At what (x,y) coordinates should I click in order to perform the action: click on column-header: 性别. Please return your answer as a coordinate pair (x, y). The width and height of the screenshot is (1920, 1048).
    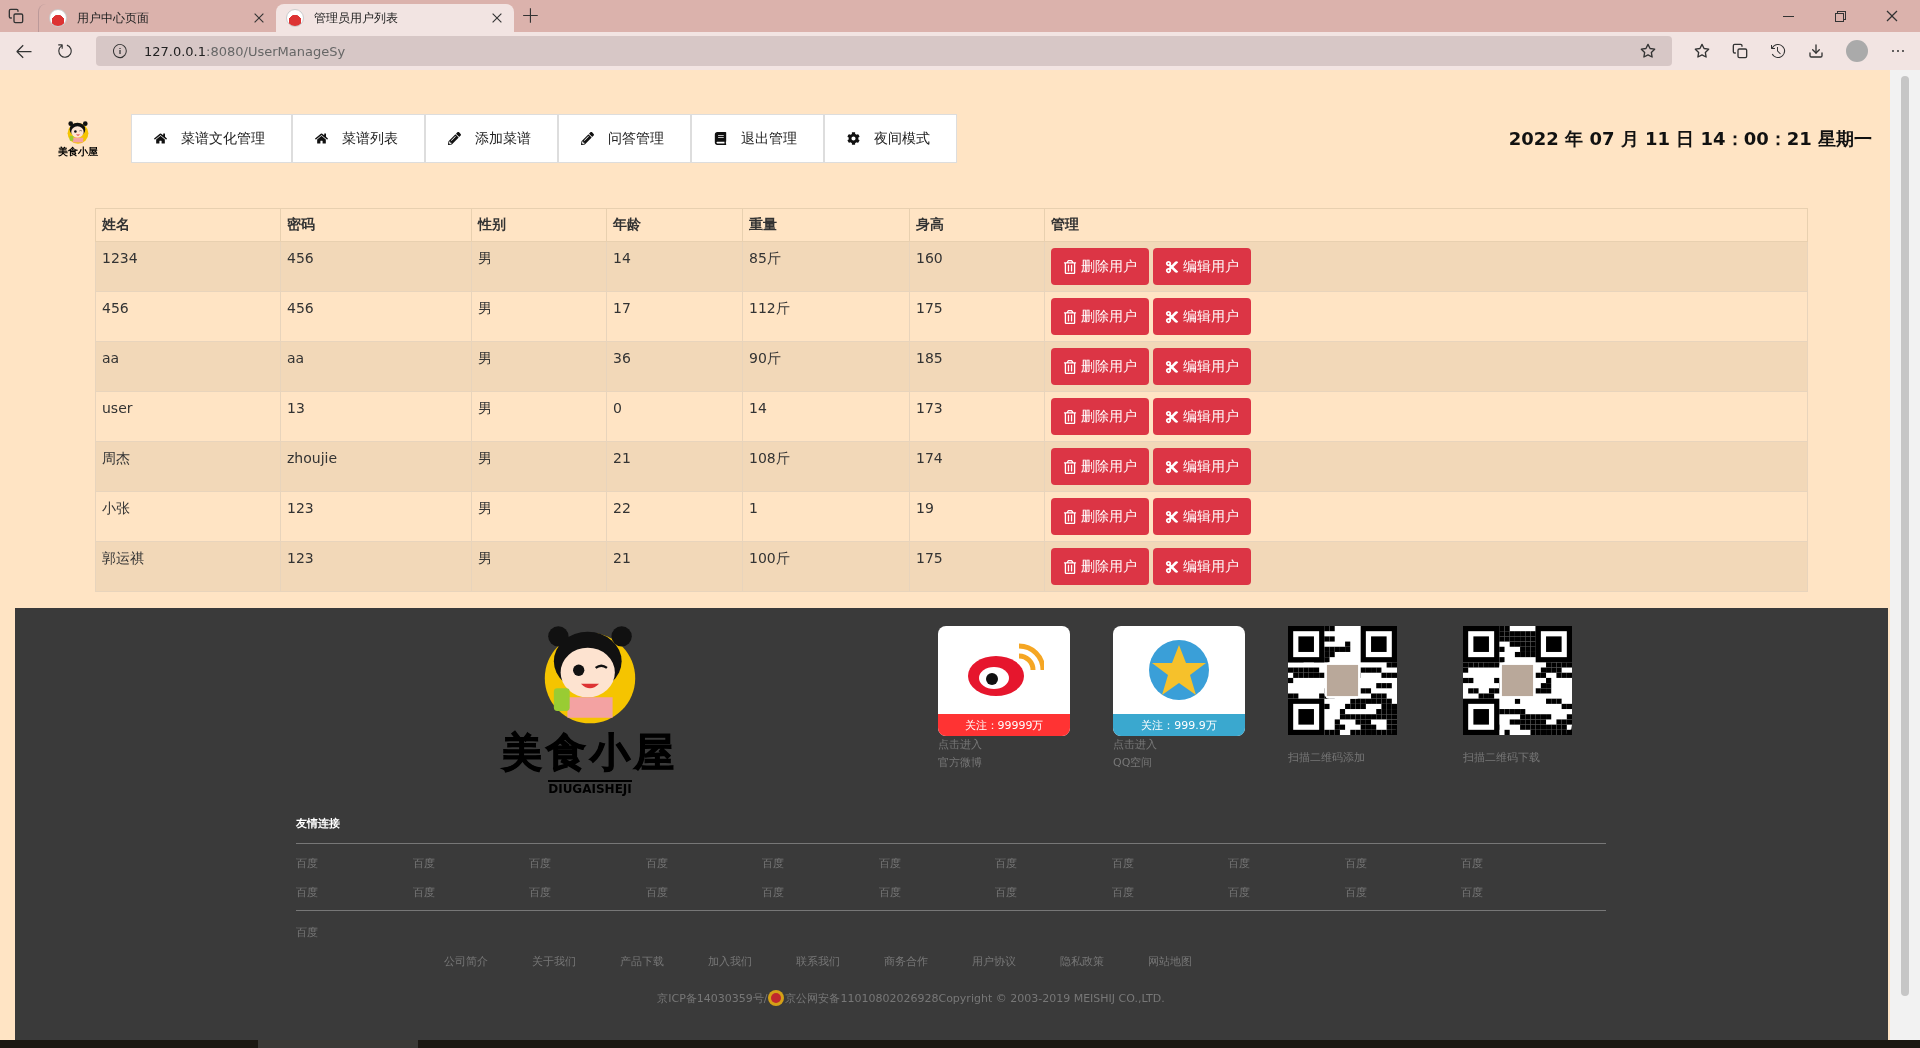
    Looking at the image, I should click on (539, 225).